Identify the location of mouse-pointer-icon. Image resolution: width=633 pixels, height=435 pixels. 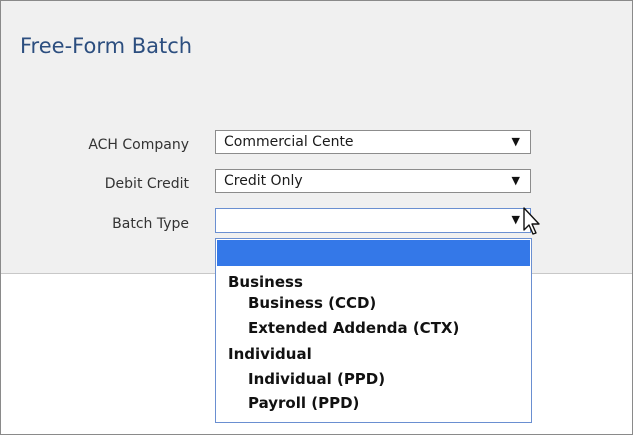
(531, 221).